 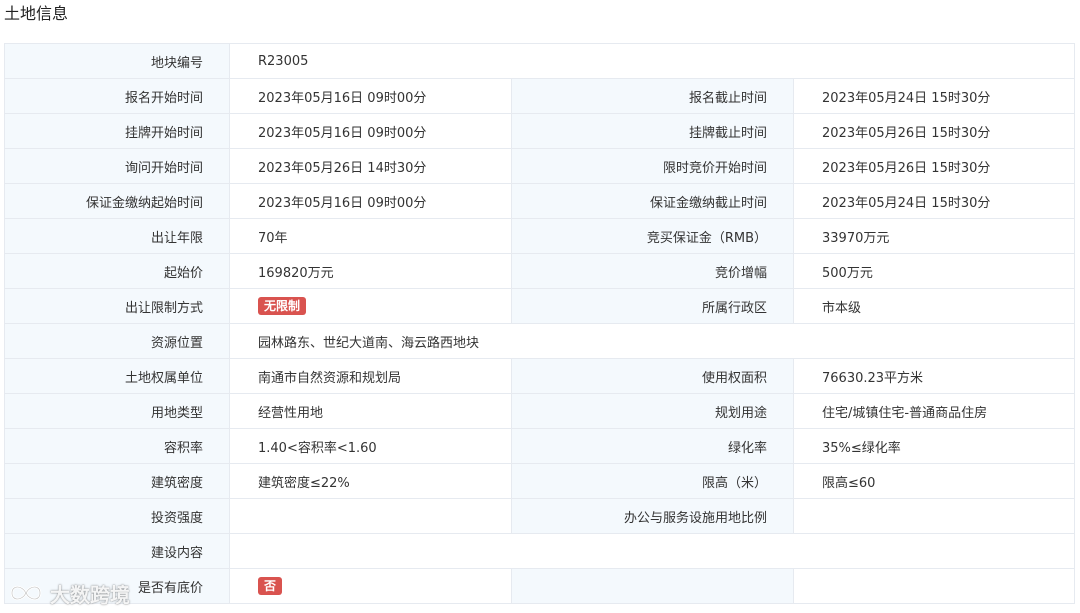 What do you see at coordinates (652, 376) in the screenshot?
I see `field-label: 使用权面积` at bounding box center [652, 376].